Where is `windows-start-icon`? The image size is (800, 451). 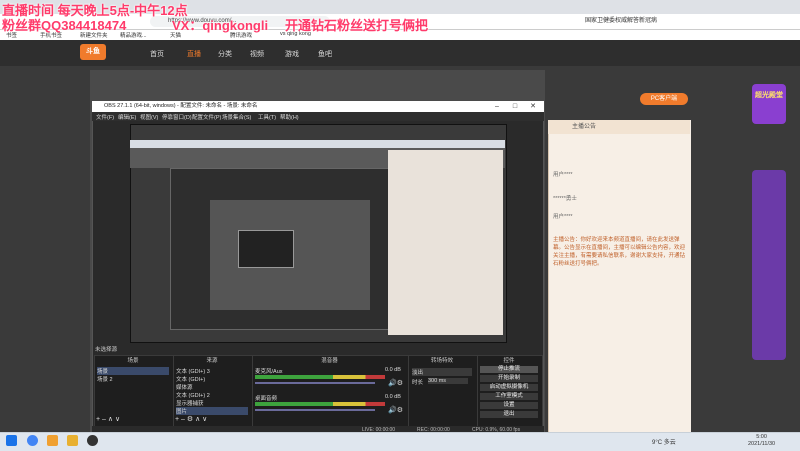 windows-start-icon is located at coordinates (11, 440).